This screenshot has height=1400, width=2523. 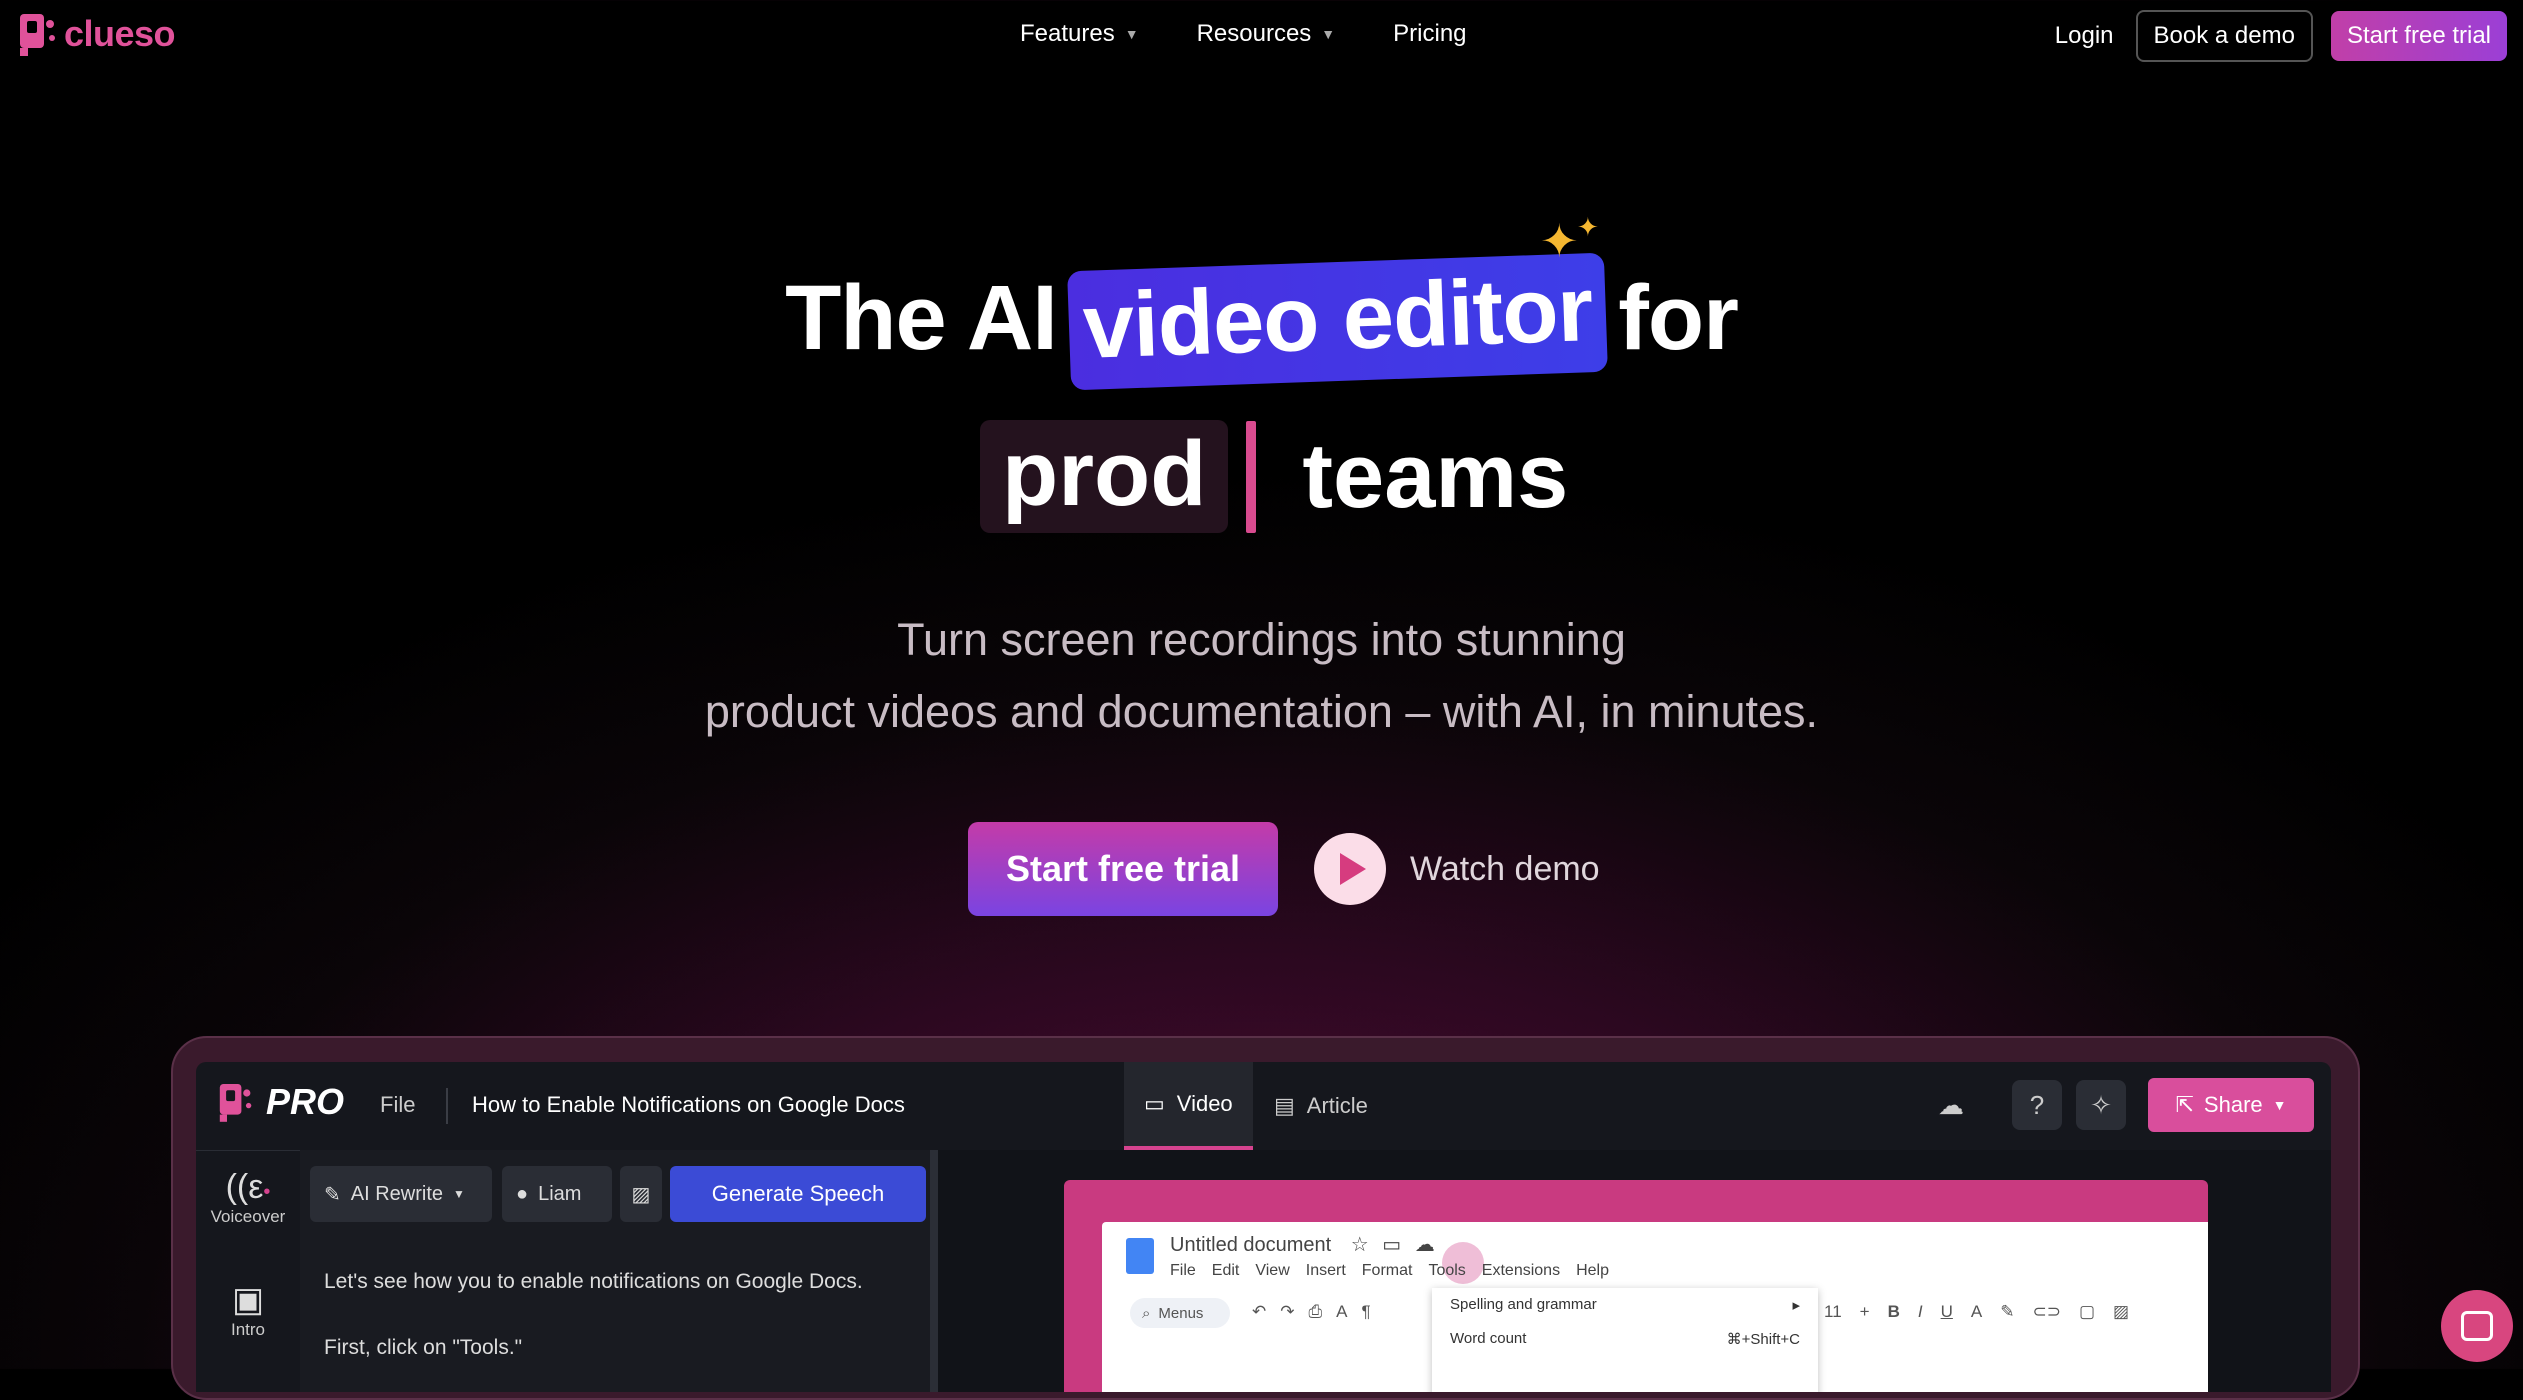 What do you see at coordinates (1435, 476) in the screenshot?
I see `headline-end: teams` at bounding box center [1435, 476].